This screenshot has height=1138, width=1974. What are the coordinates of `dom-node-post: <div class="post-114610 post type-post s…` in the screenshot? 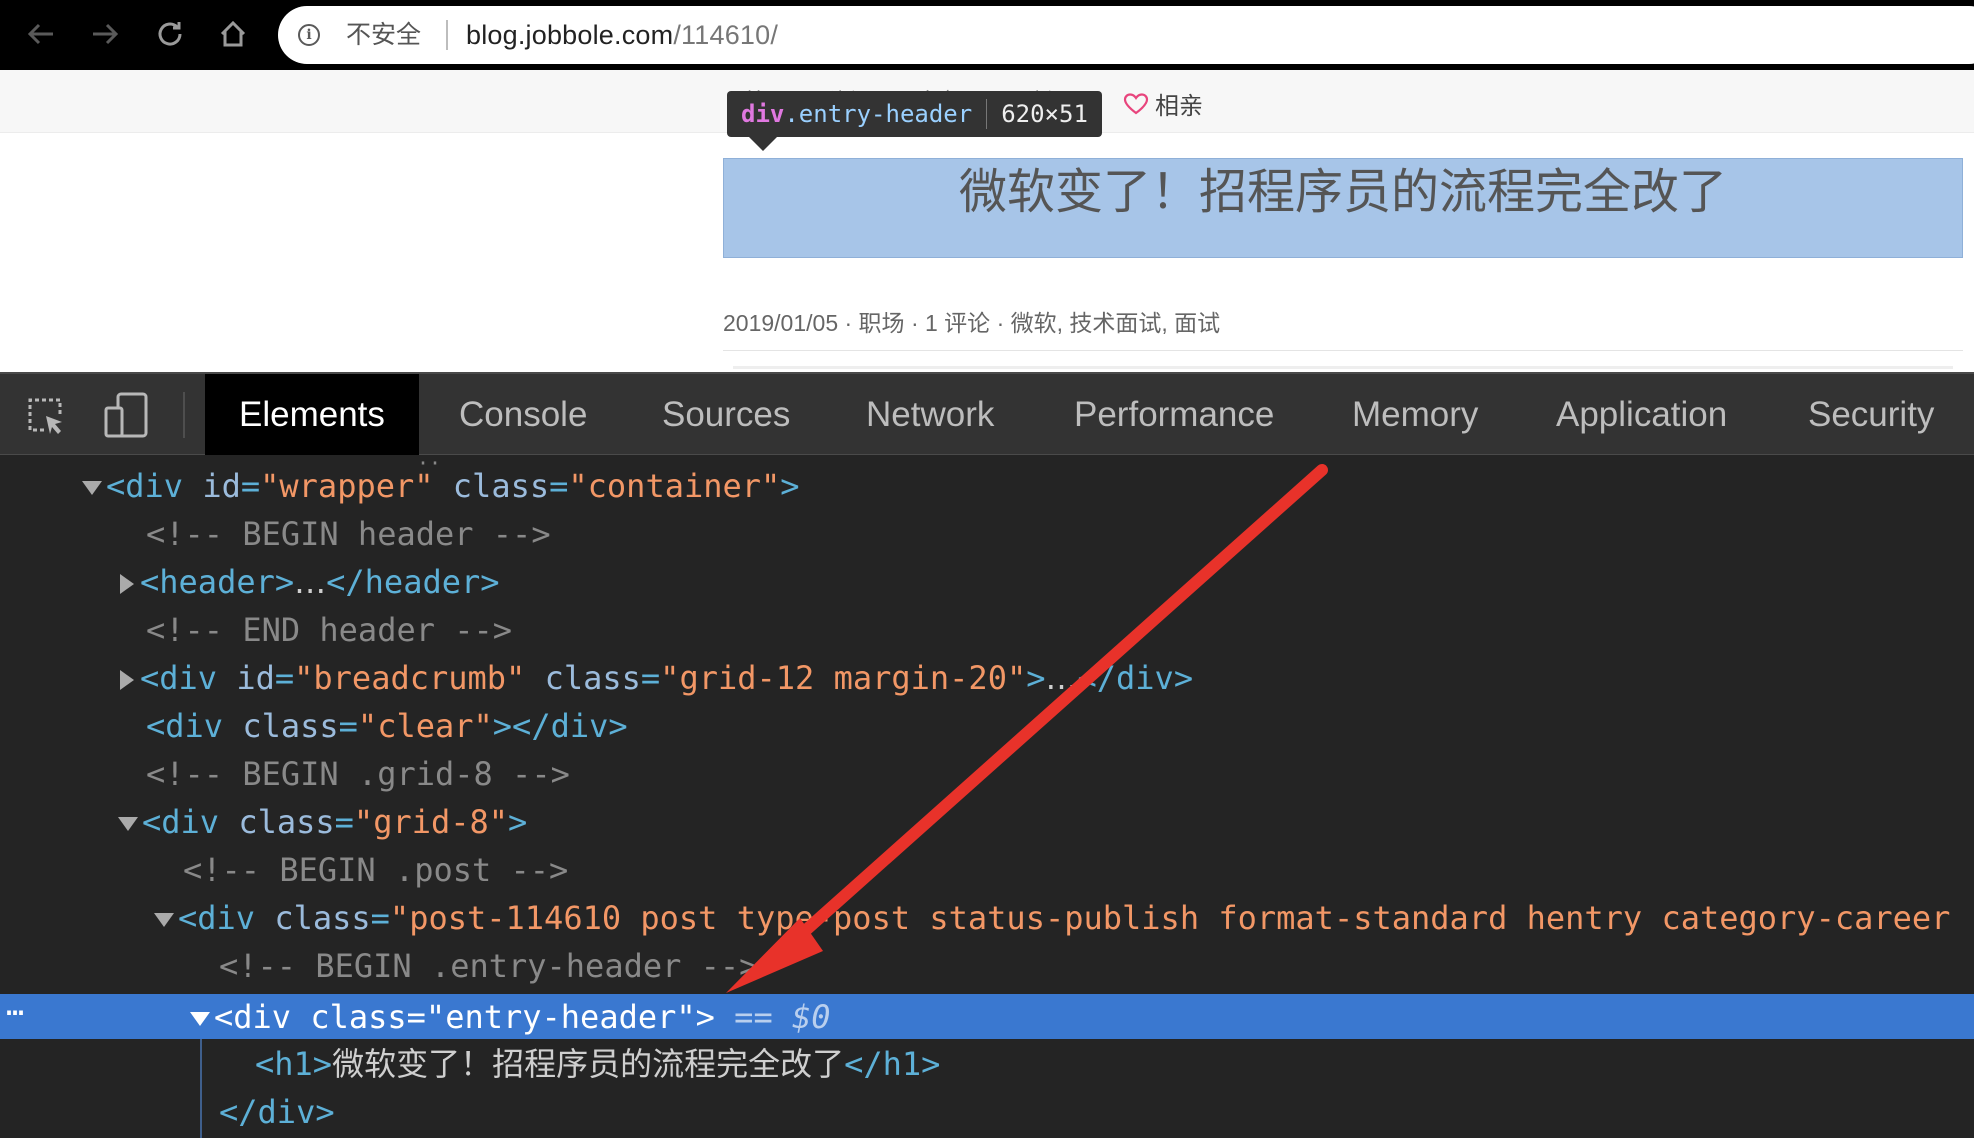 It's located at (1052, 918).